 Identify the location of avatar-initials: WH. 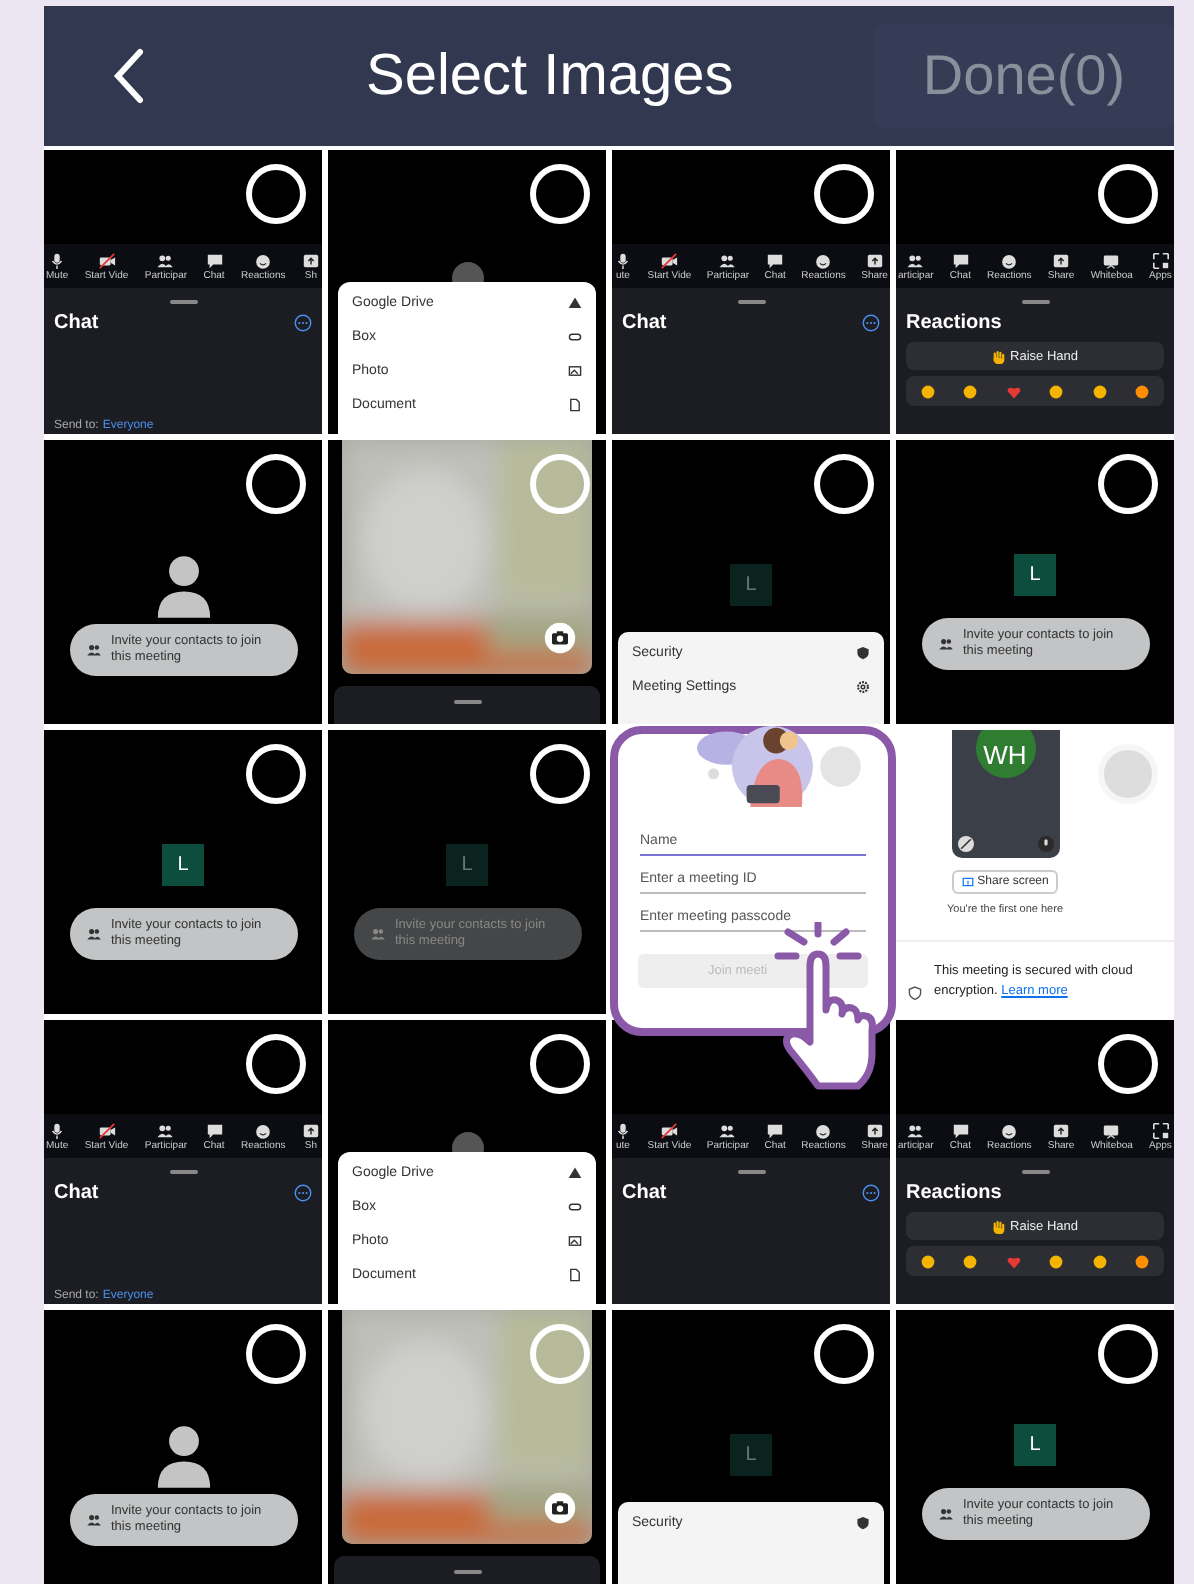
(1005, 754).